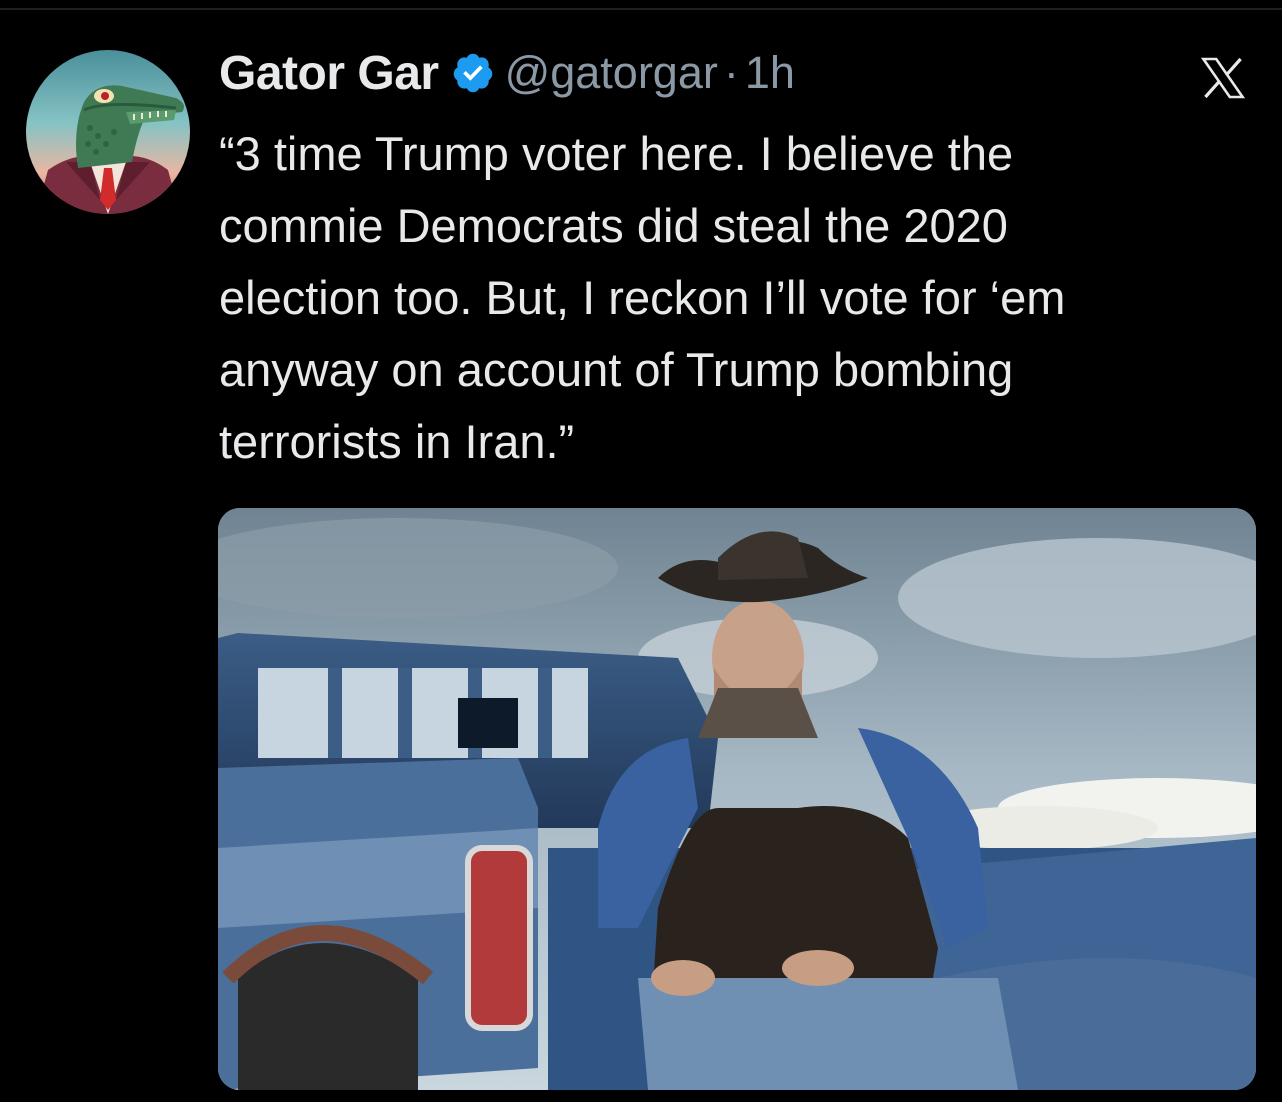 The height and width of the screenshot is (1102, 1282). I want to click on top-divider, so click(641, 9).